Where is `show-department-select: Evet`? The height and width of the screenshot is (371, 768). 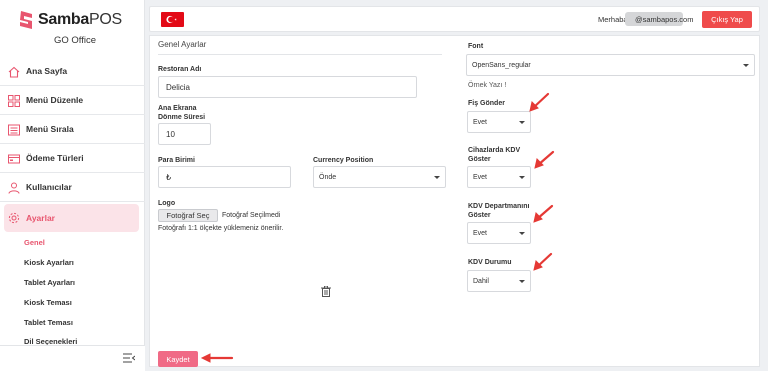 show-department-select: Evet is located at coordinates (499, 233).